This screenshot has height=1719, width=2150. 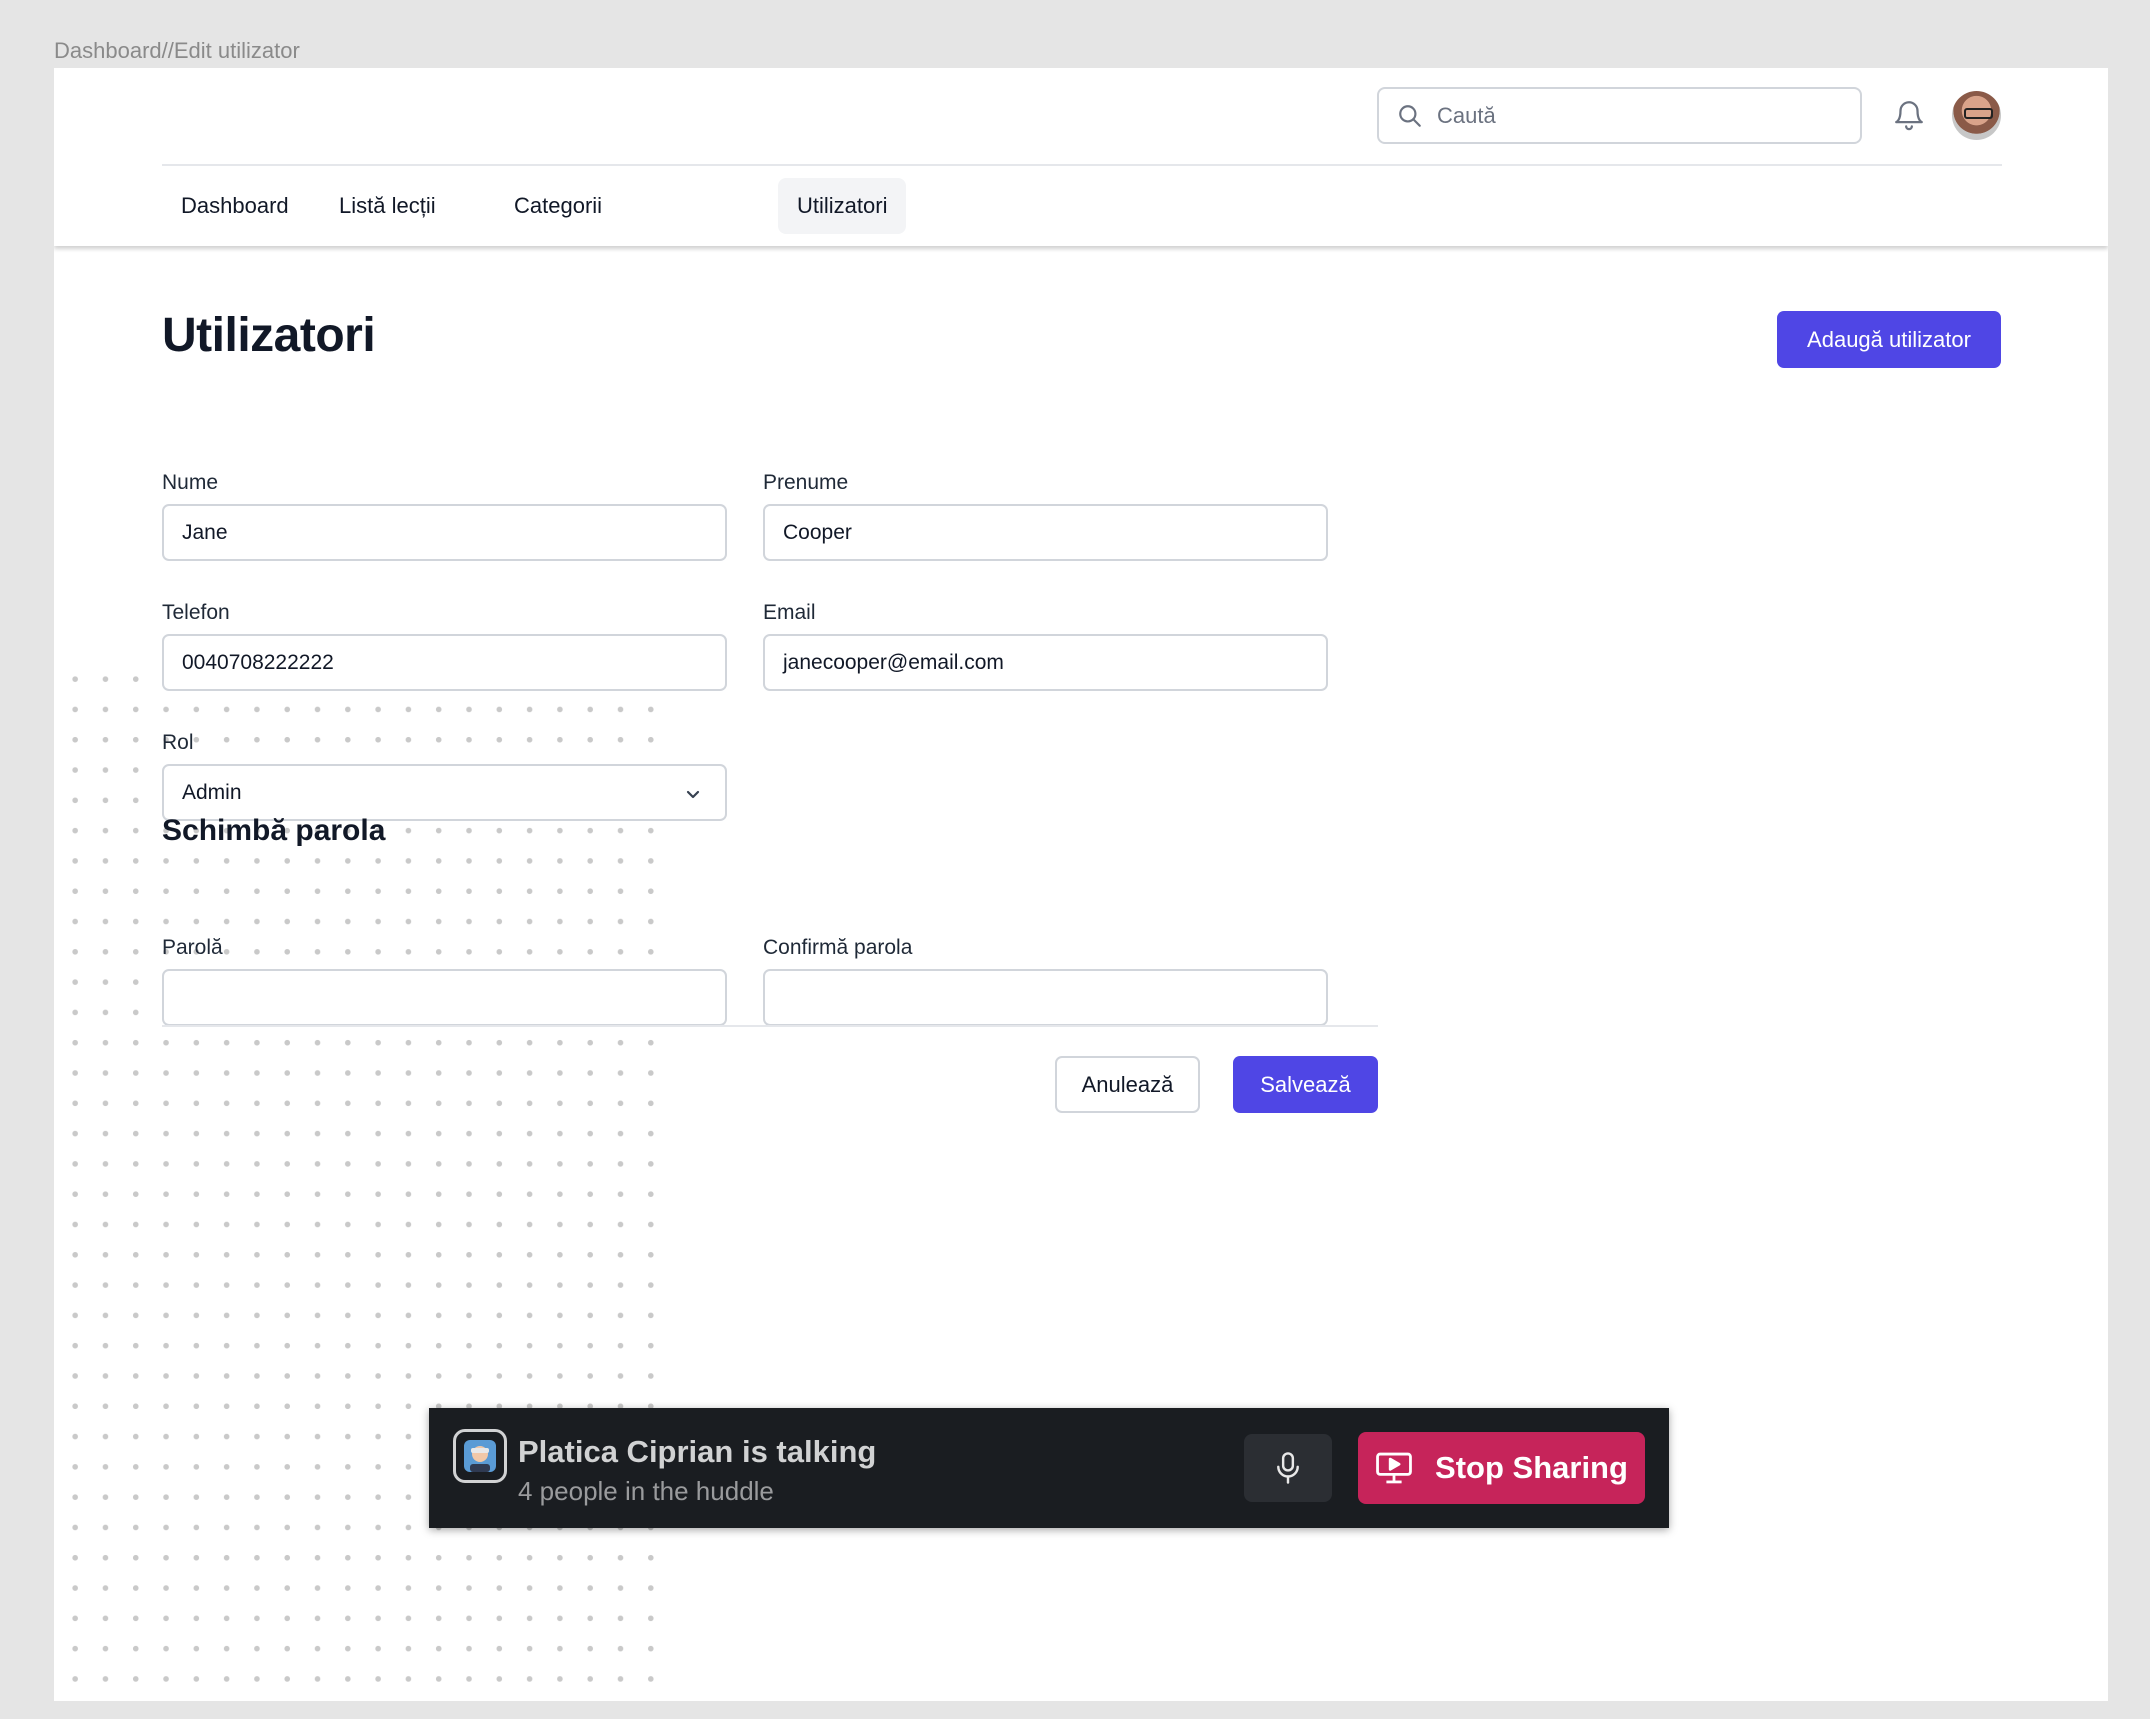 I want to click on cancel-button: Anulează, so click(x=1127, y=1084).